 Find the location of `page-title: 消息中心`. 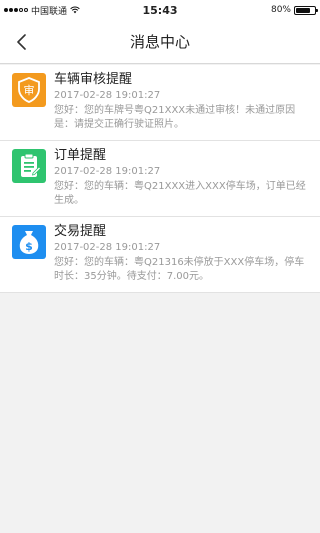

page-title: 消息中心 is located at coordinates (159, 42).